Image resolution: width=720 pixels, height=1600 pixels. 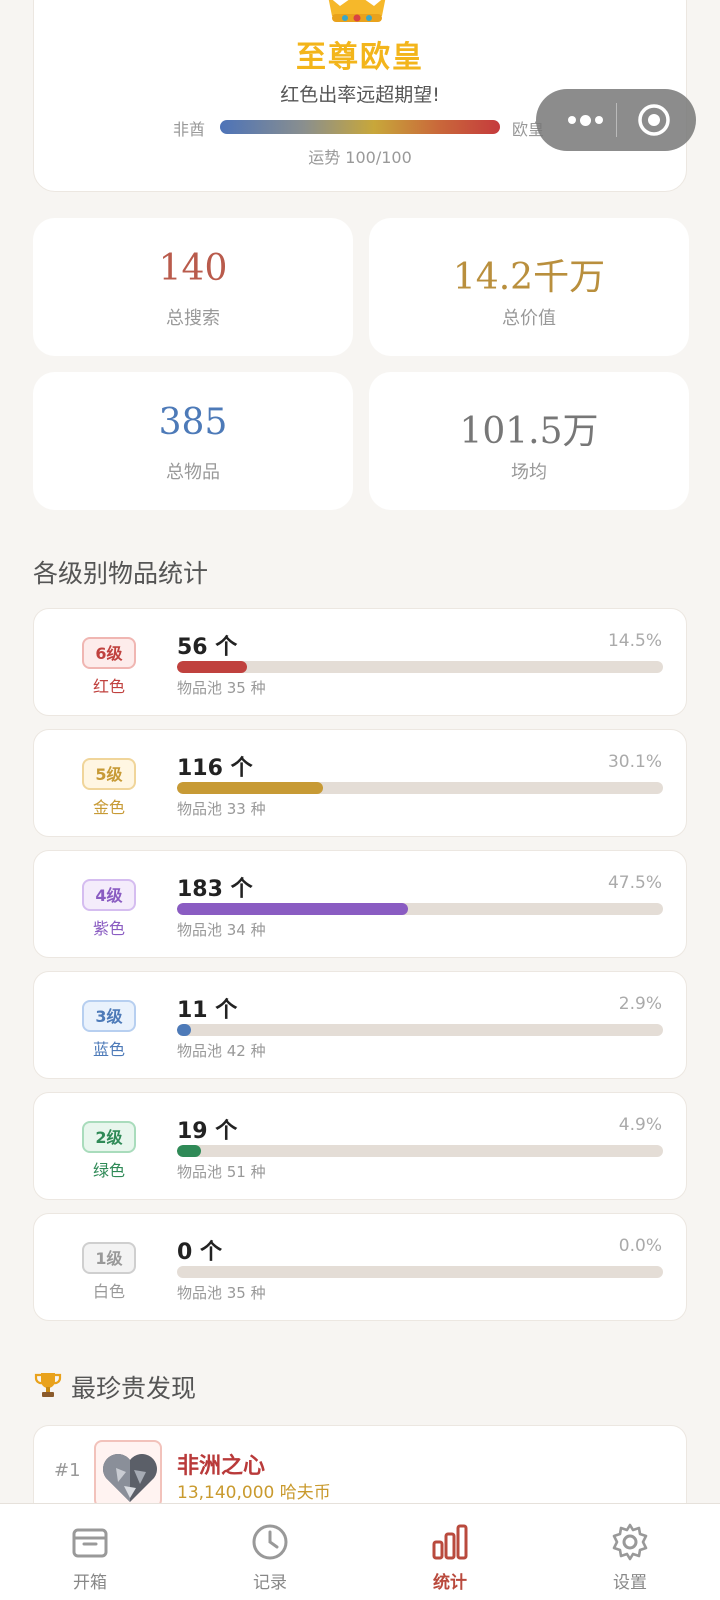 What do you see at coordinates (90, 1543) in the screenshot?
I see `box-icon` at bounding box center [90, 1543].